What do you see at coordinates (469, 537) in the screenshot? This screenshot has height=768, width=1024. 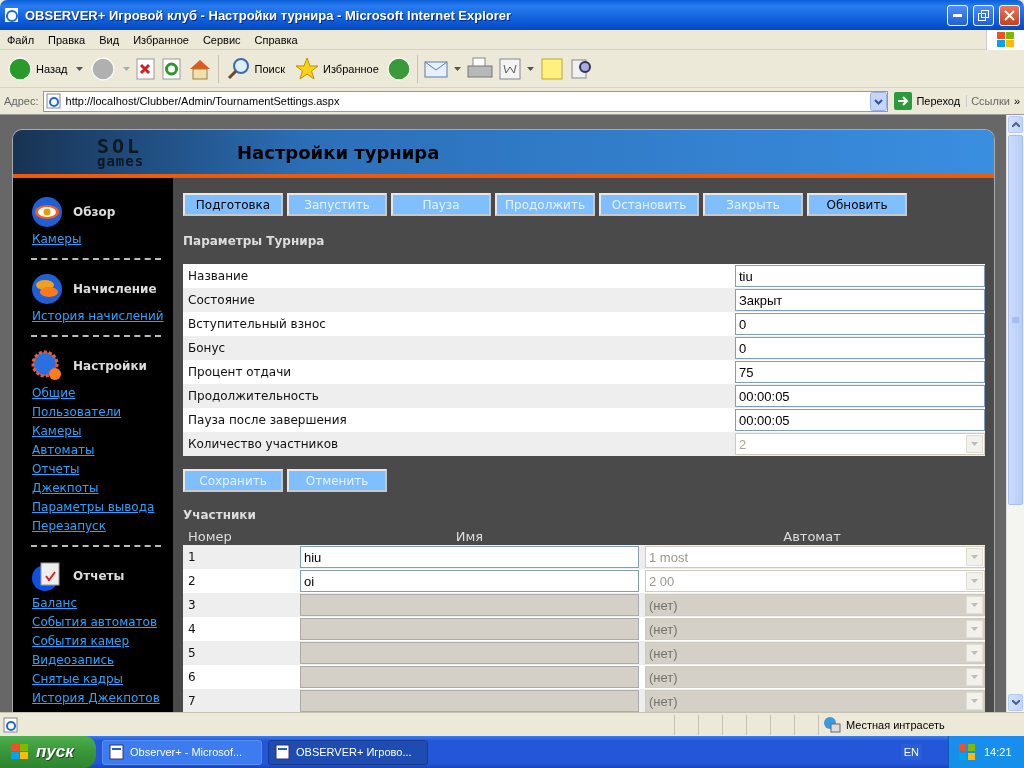 I see `column-header: Имя` at bounding box center [469, 537].